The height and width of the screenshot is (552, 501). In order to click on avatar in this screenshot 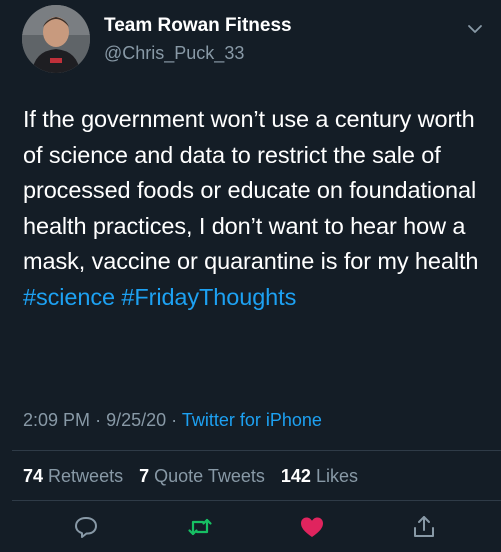, I will do `click(56, 39)`.